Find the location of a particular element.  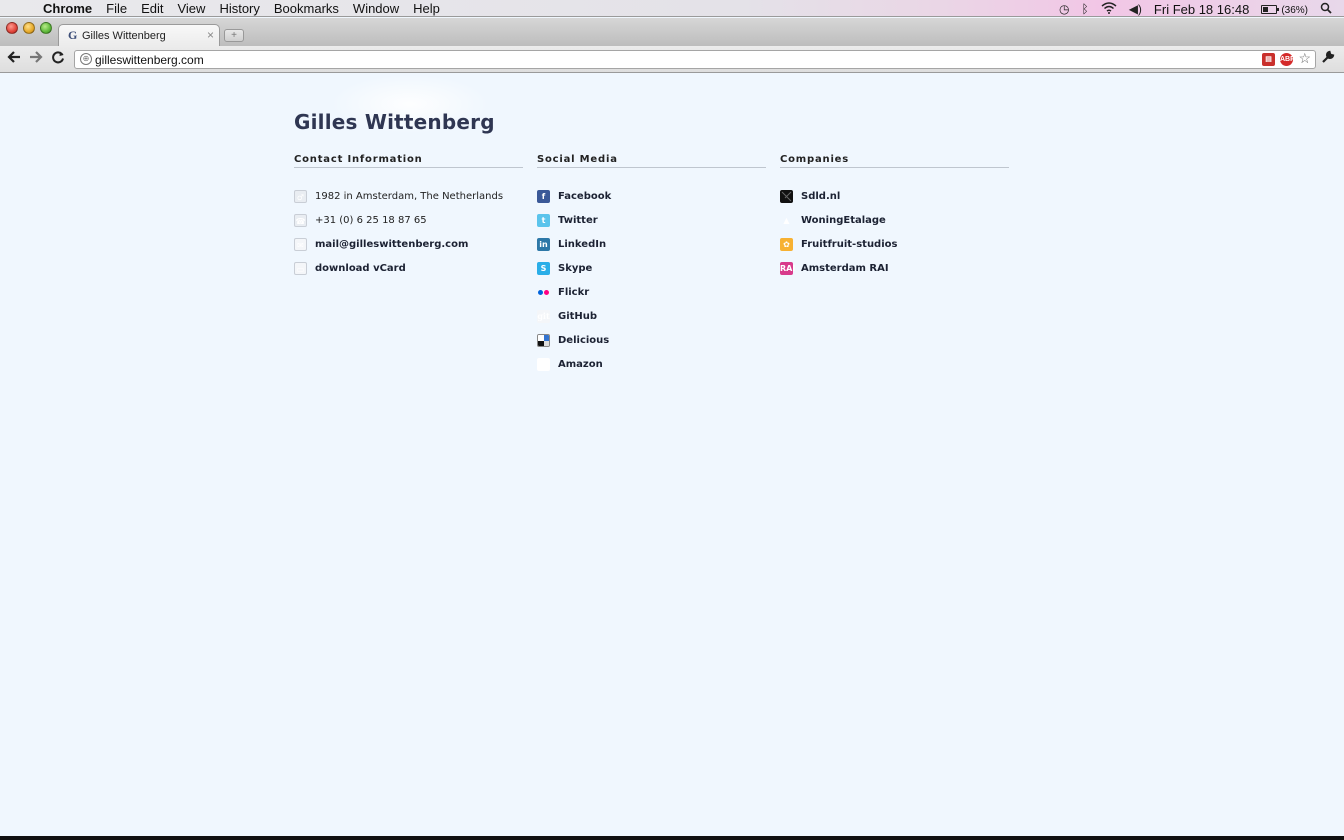

list-item: Delicious is located at coordinates (651, 346).